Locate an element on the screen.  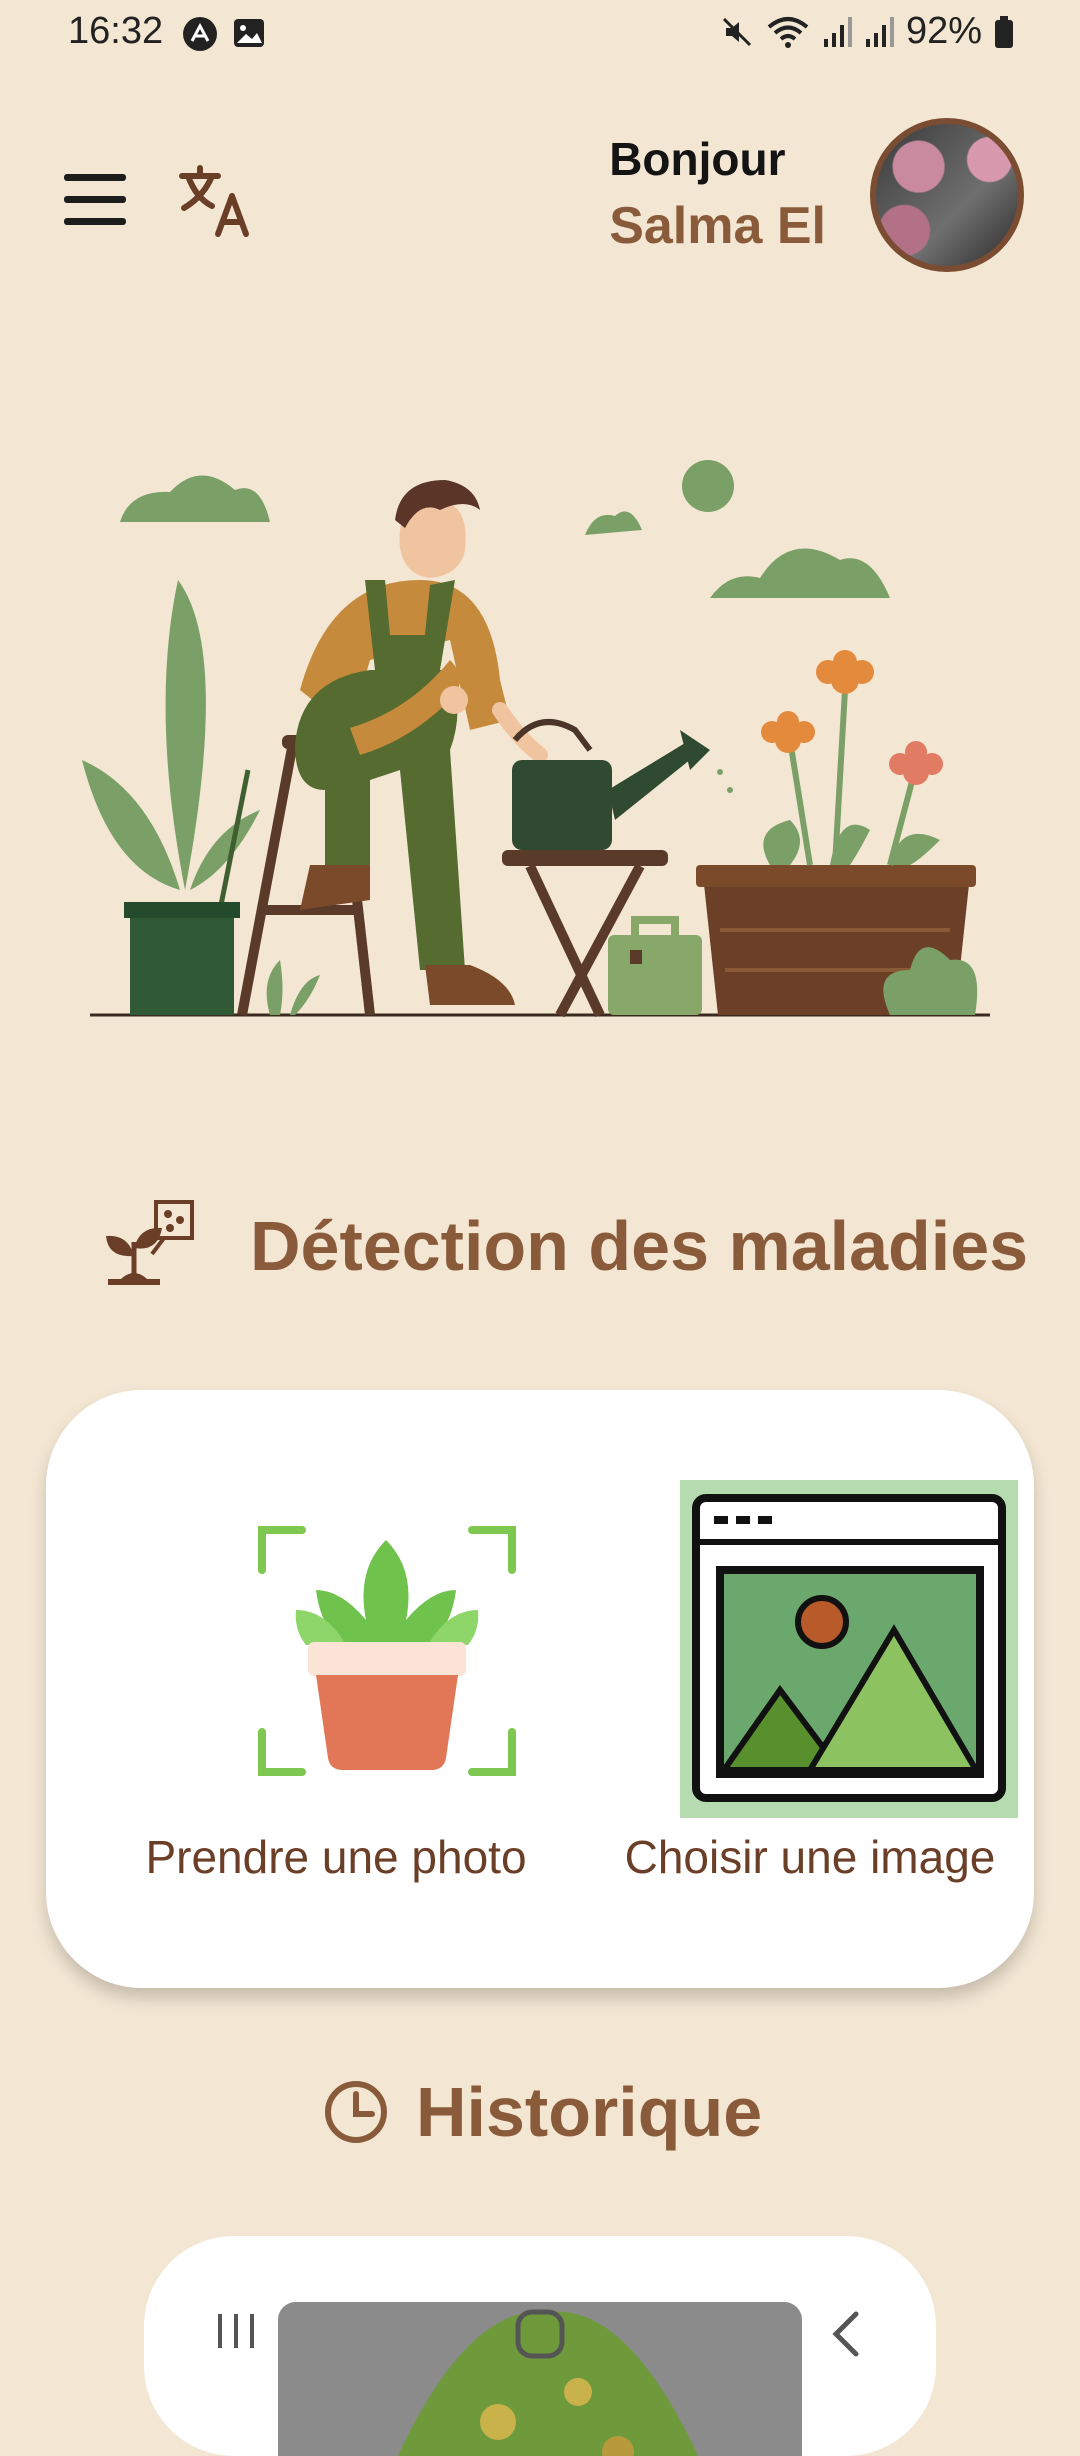
recent-apps-icon is located at coordinates (237, 2331).